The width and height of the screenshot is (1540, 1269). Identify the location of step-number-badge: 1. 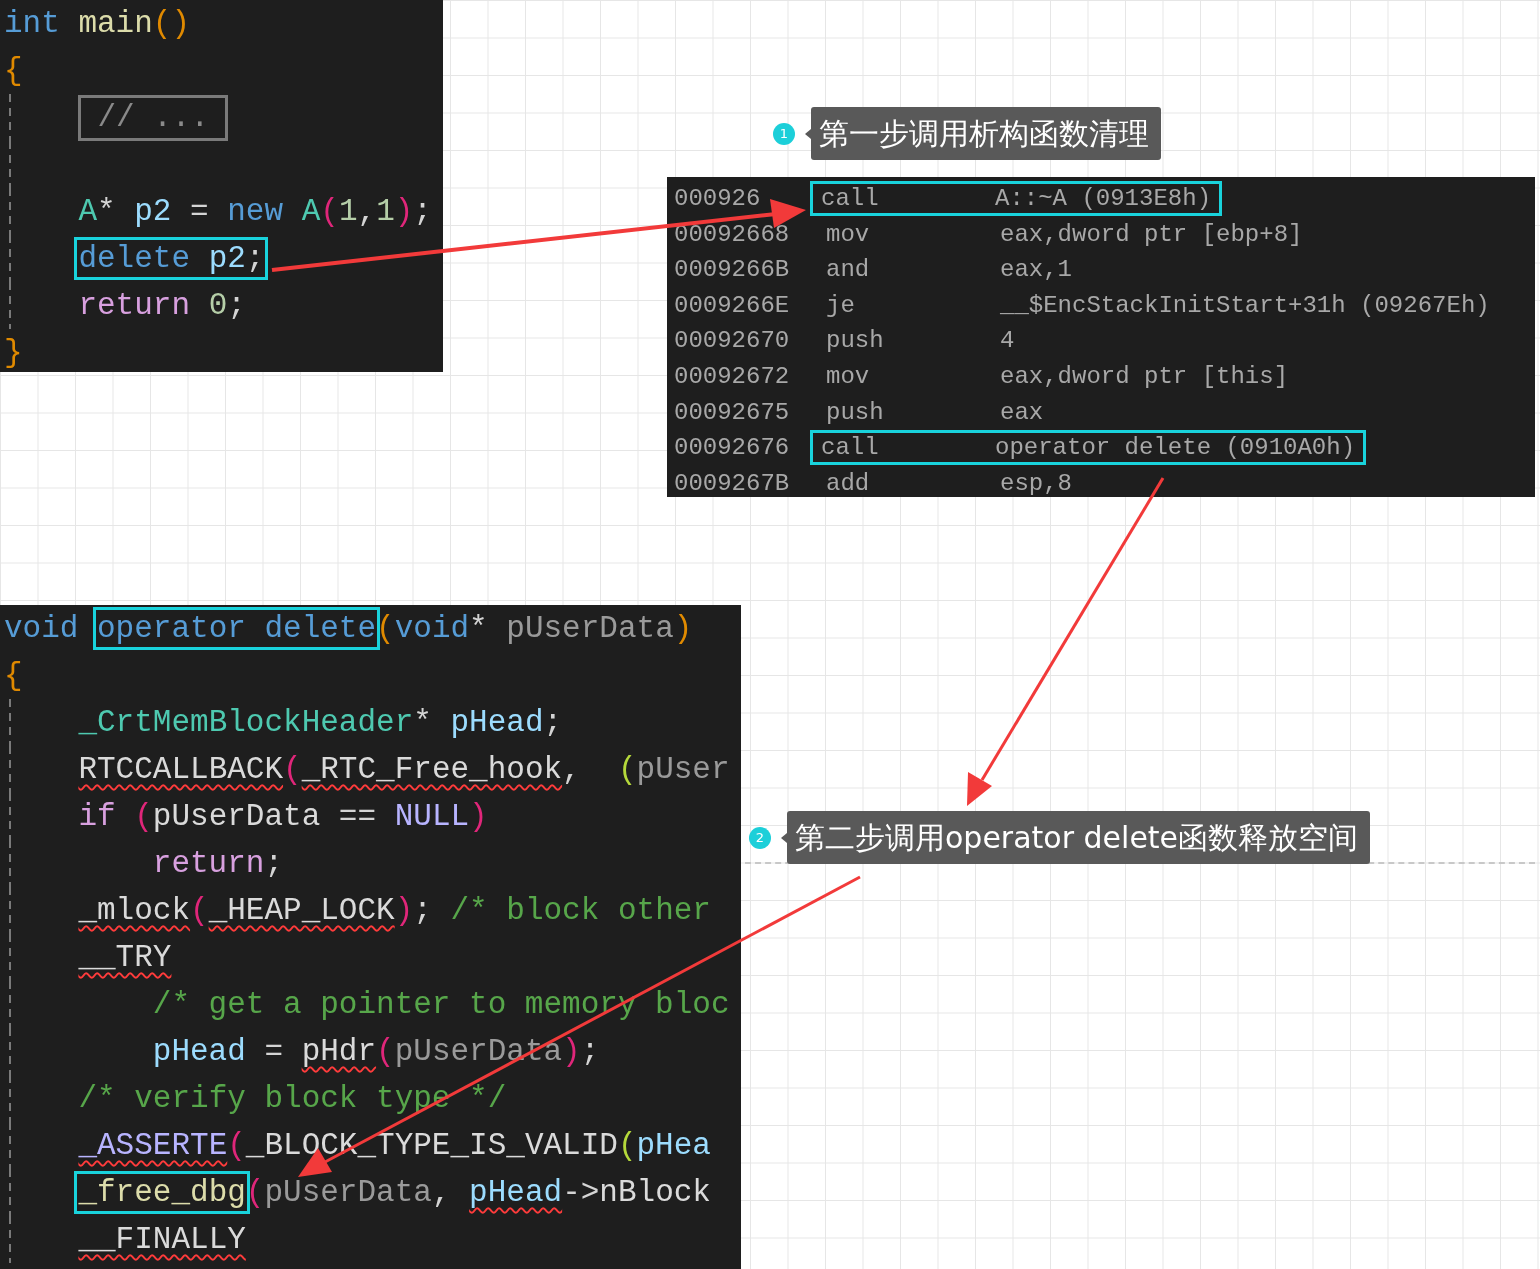
(784, 133).